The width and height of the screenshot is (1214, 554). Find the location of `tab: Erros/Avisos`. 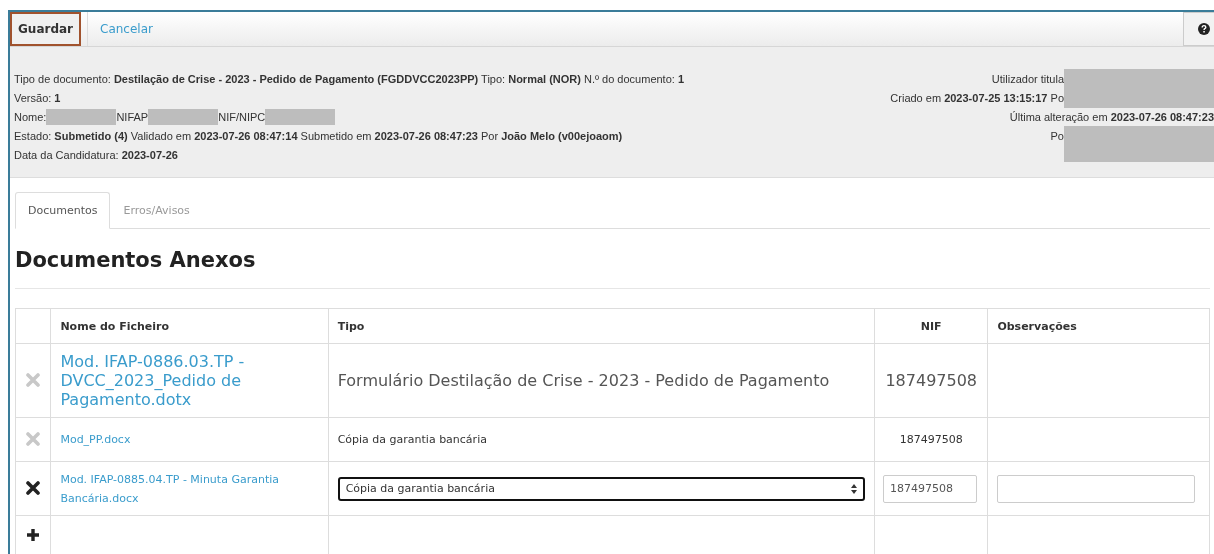

tab: Erros/Avisos is located at coordinates (156, 210).